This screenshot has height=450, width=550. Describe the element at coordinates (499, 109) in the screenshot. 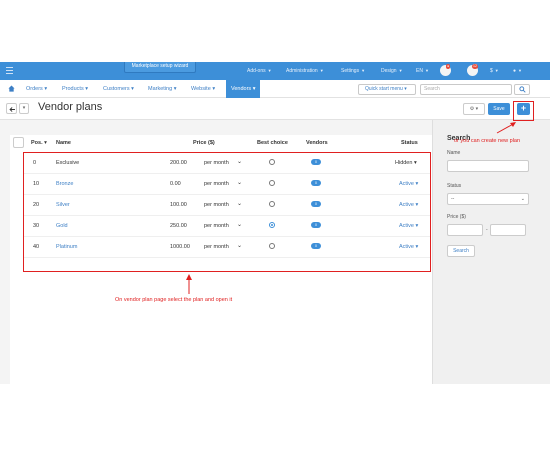

I see `save-button: Save` at that location.